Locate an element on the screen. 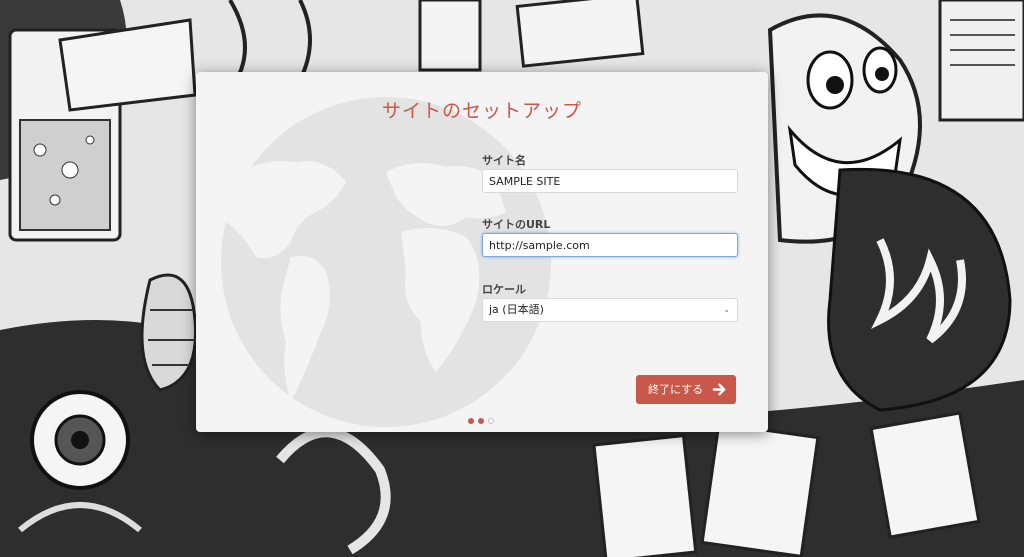 The width and height of the screenshot is (1024, 557). site-name-label: サイト名 is located at coordinates (504, 160).